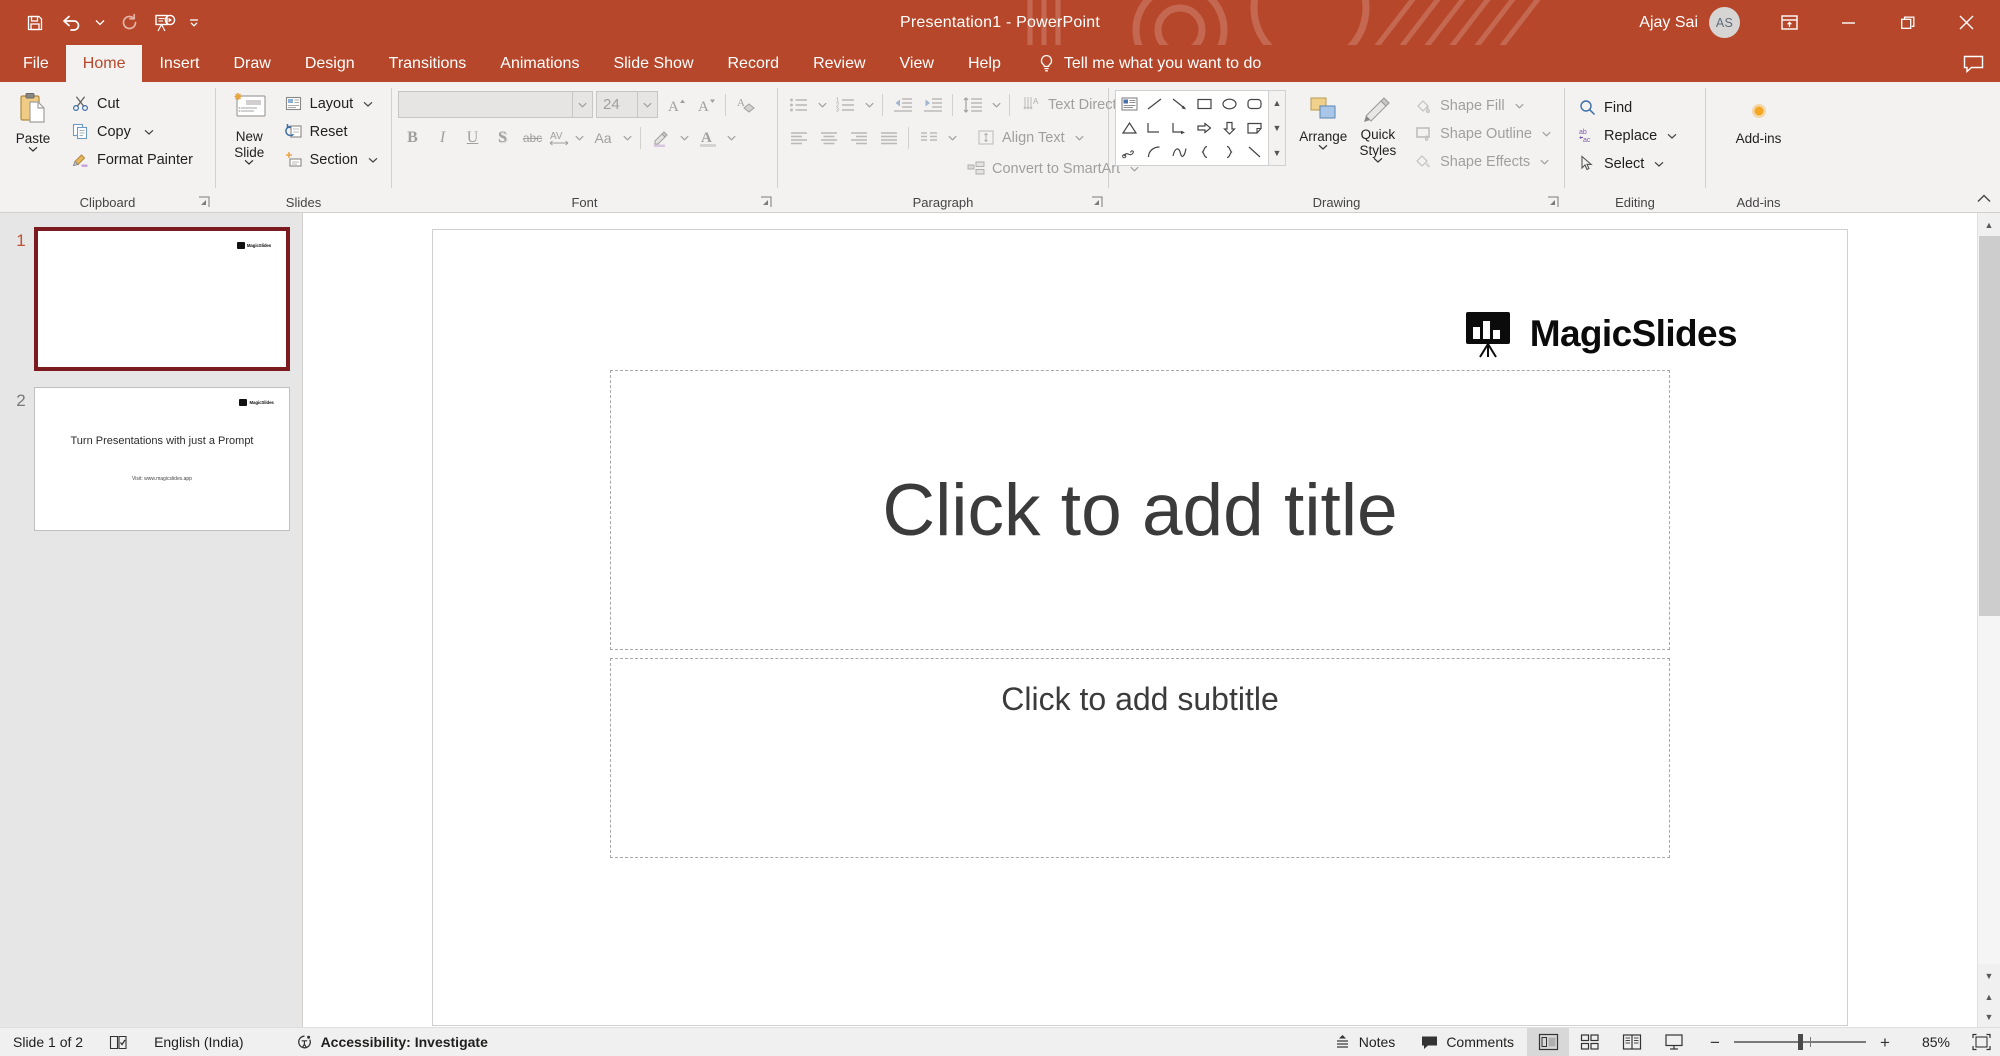  Describe the element at coordinates (845, 104) in the screenshot. I see `numbering-icon: 123` at that location.